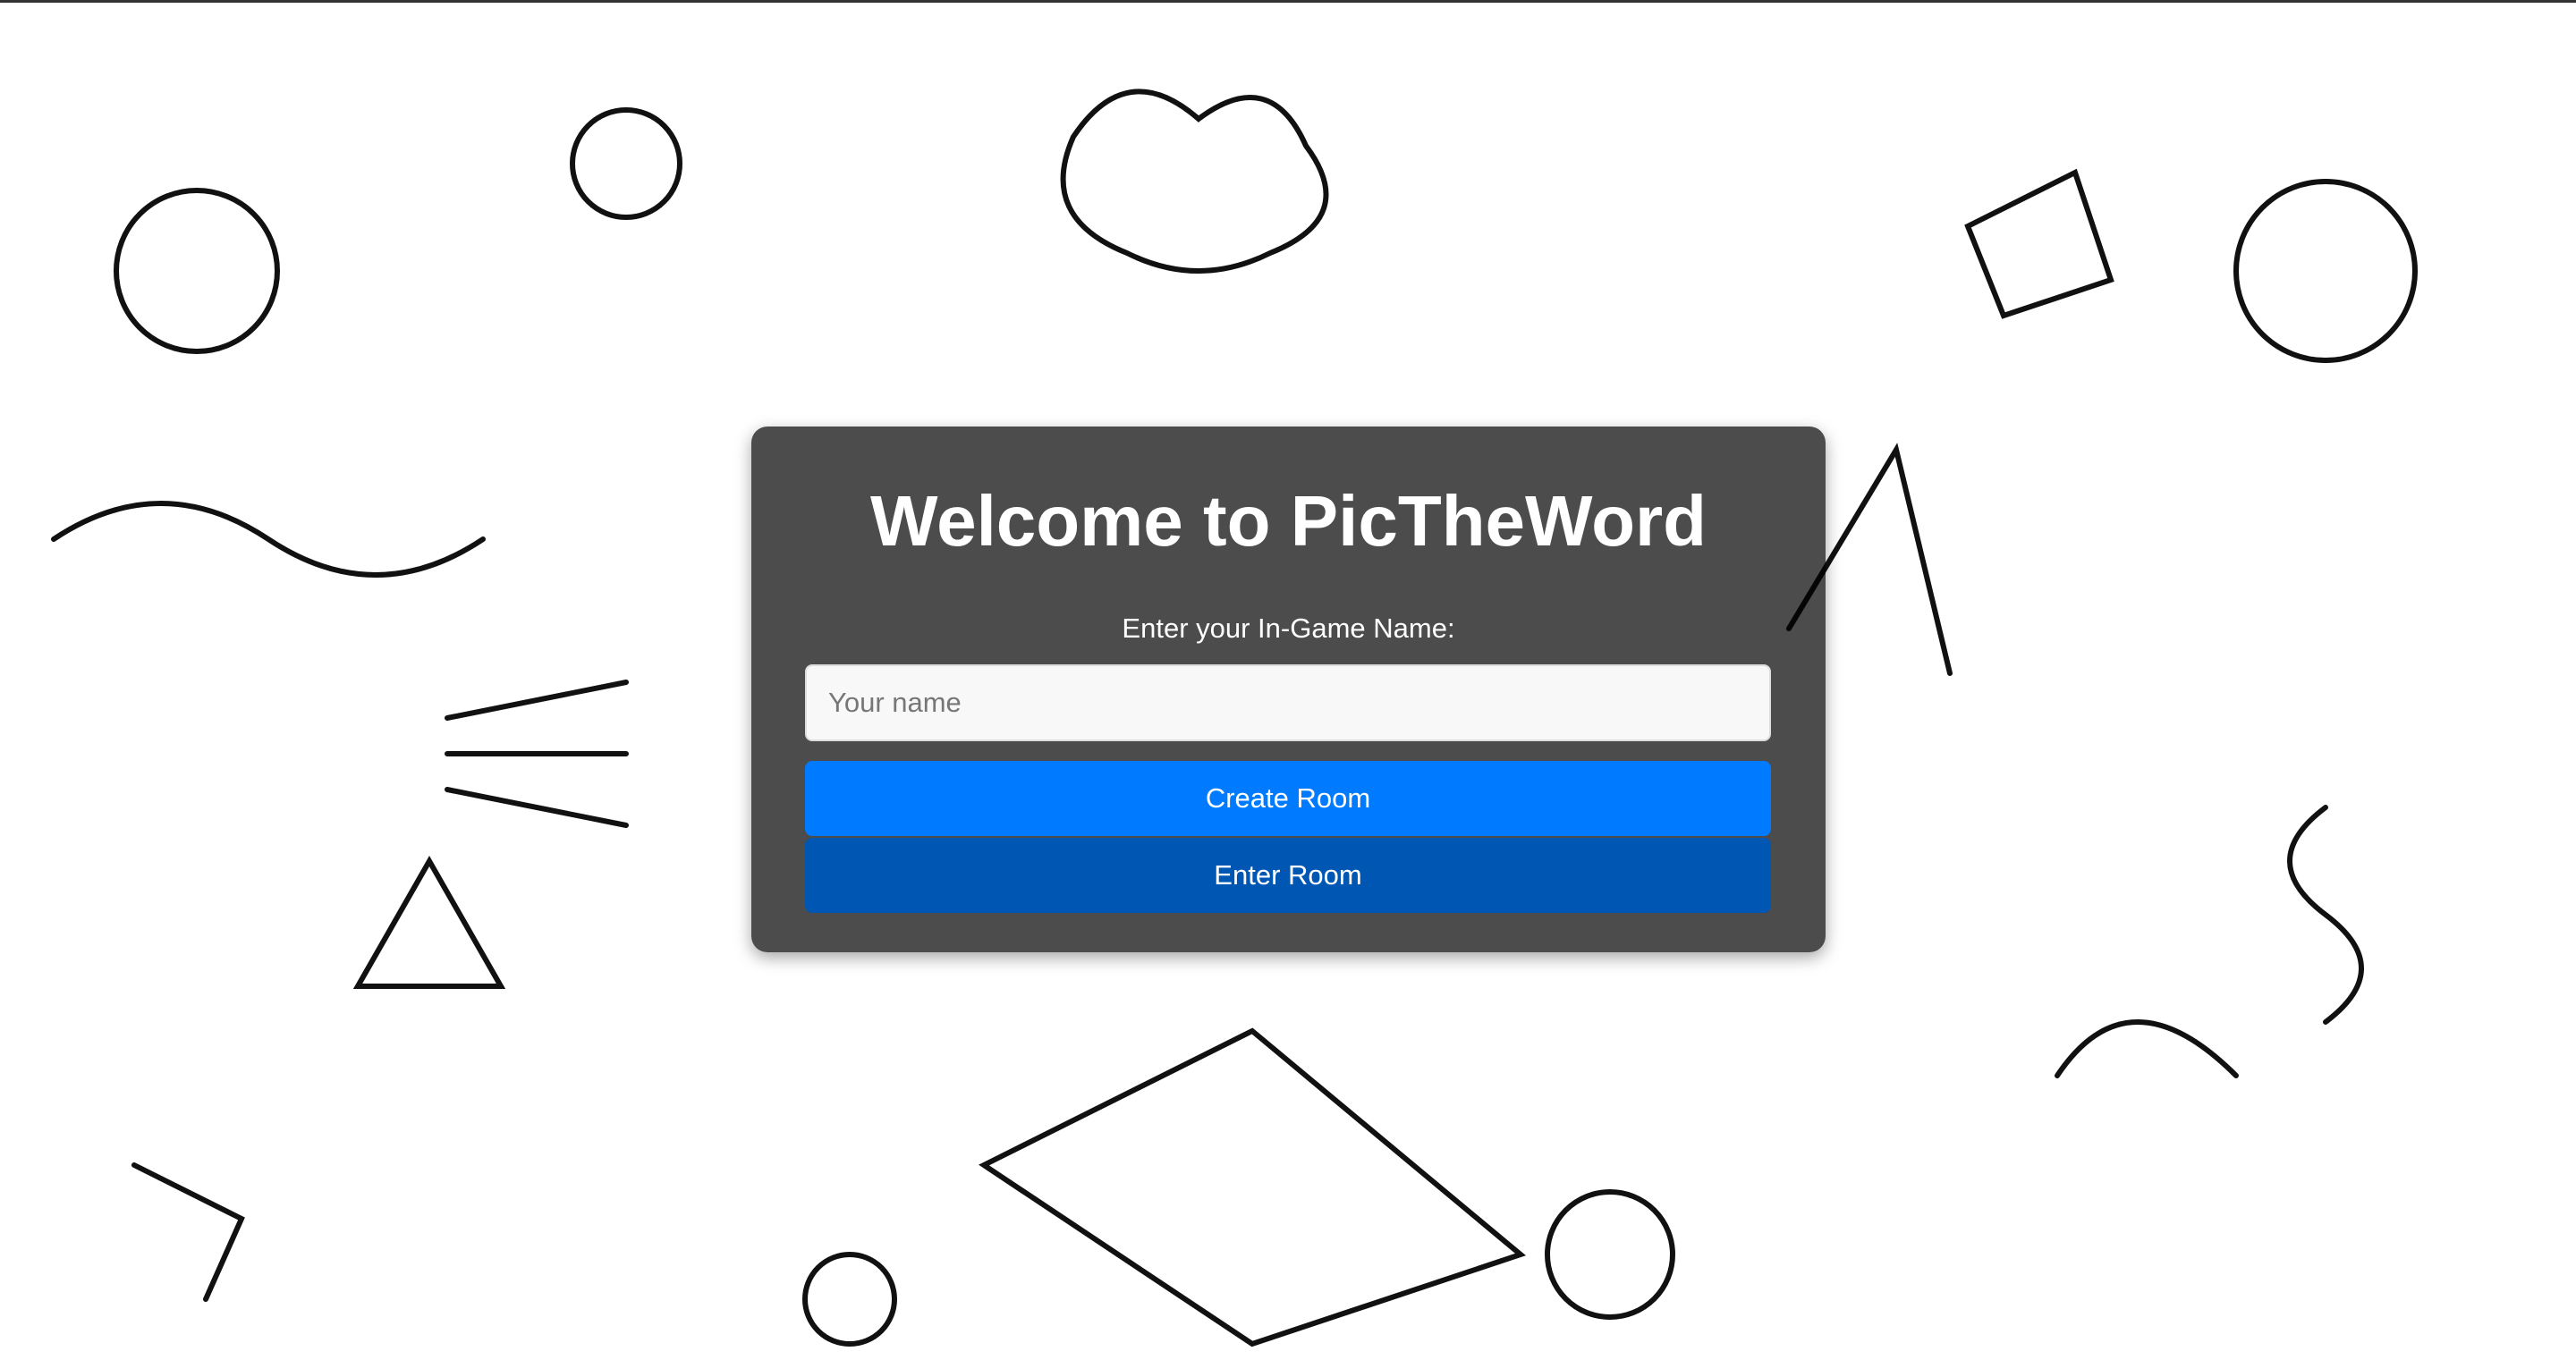 This screenshot has width=2576, height=1360. Describe the element at coordinates (1288, 876) in the screenshot. I see `enter-room-button: Enter Room` at that location.